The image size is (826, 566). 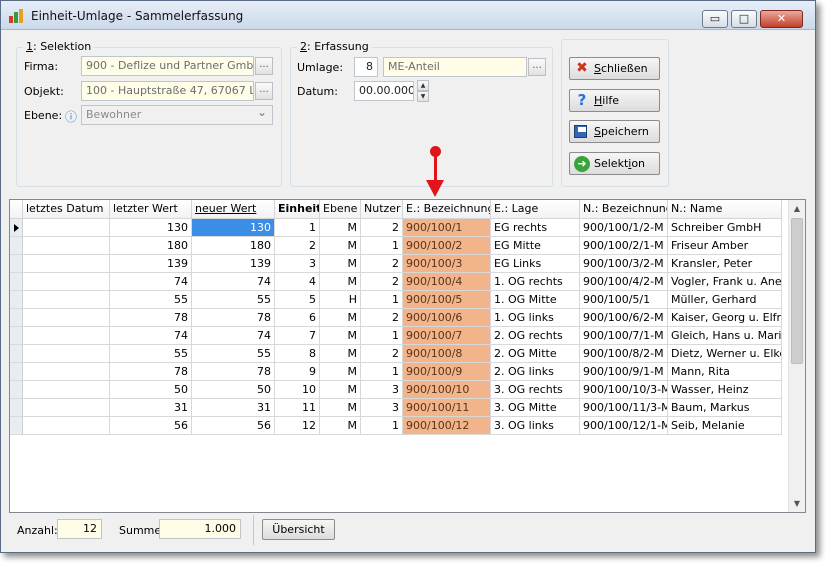 What do you see at coordinates (447, 282) in the screenshot?
I see `table-cell-e-bezeichnung: 900/100/4` at bounding box center [447, 282].